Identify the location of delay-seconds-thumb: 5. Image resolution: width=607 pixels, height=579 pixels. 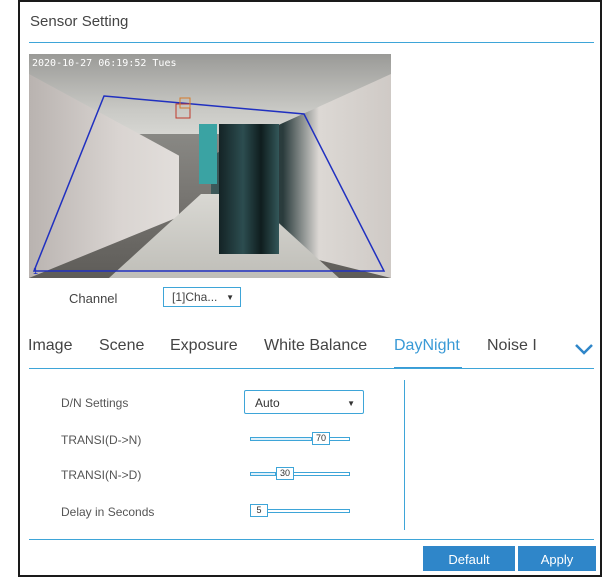
(259, 510).